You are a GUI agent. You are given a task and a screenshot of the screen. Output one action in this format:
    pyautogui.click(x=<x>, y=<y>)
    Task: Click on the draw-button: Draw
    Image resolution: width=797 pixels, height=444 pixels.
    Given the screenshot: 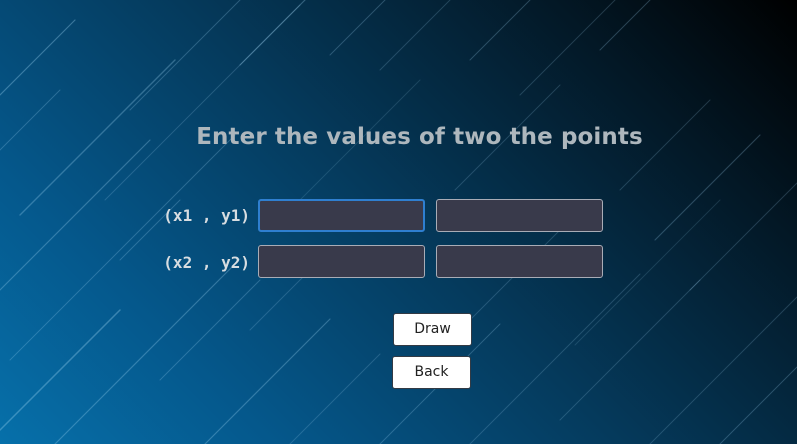 What is the action you would take?
    pyautogui.click(x=432, y=329)
    